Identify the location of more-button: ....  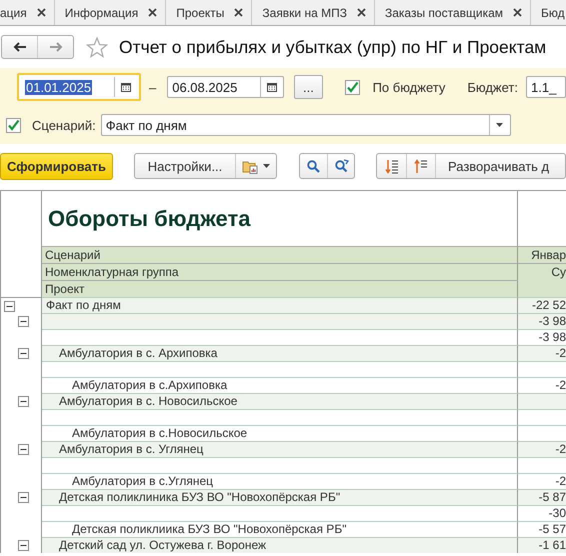
(308, 87).